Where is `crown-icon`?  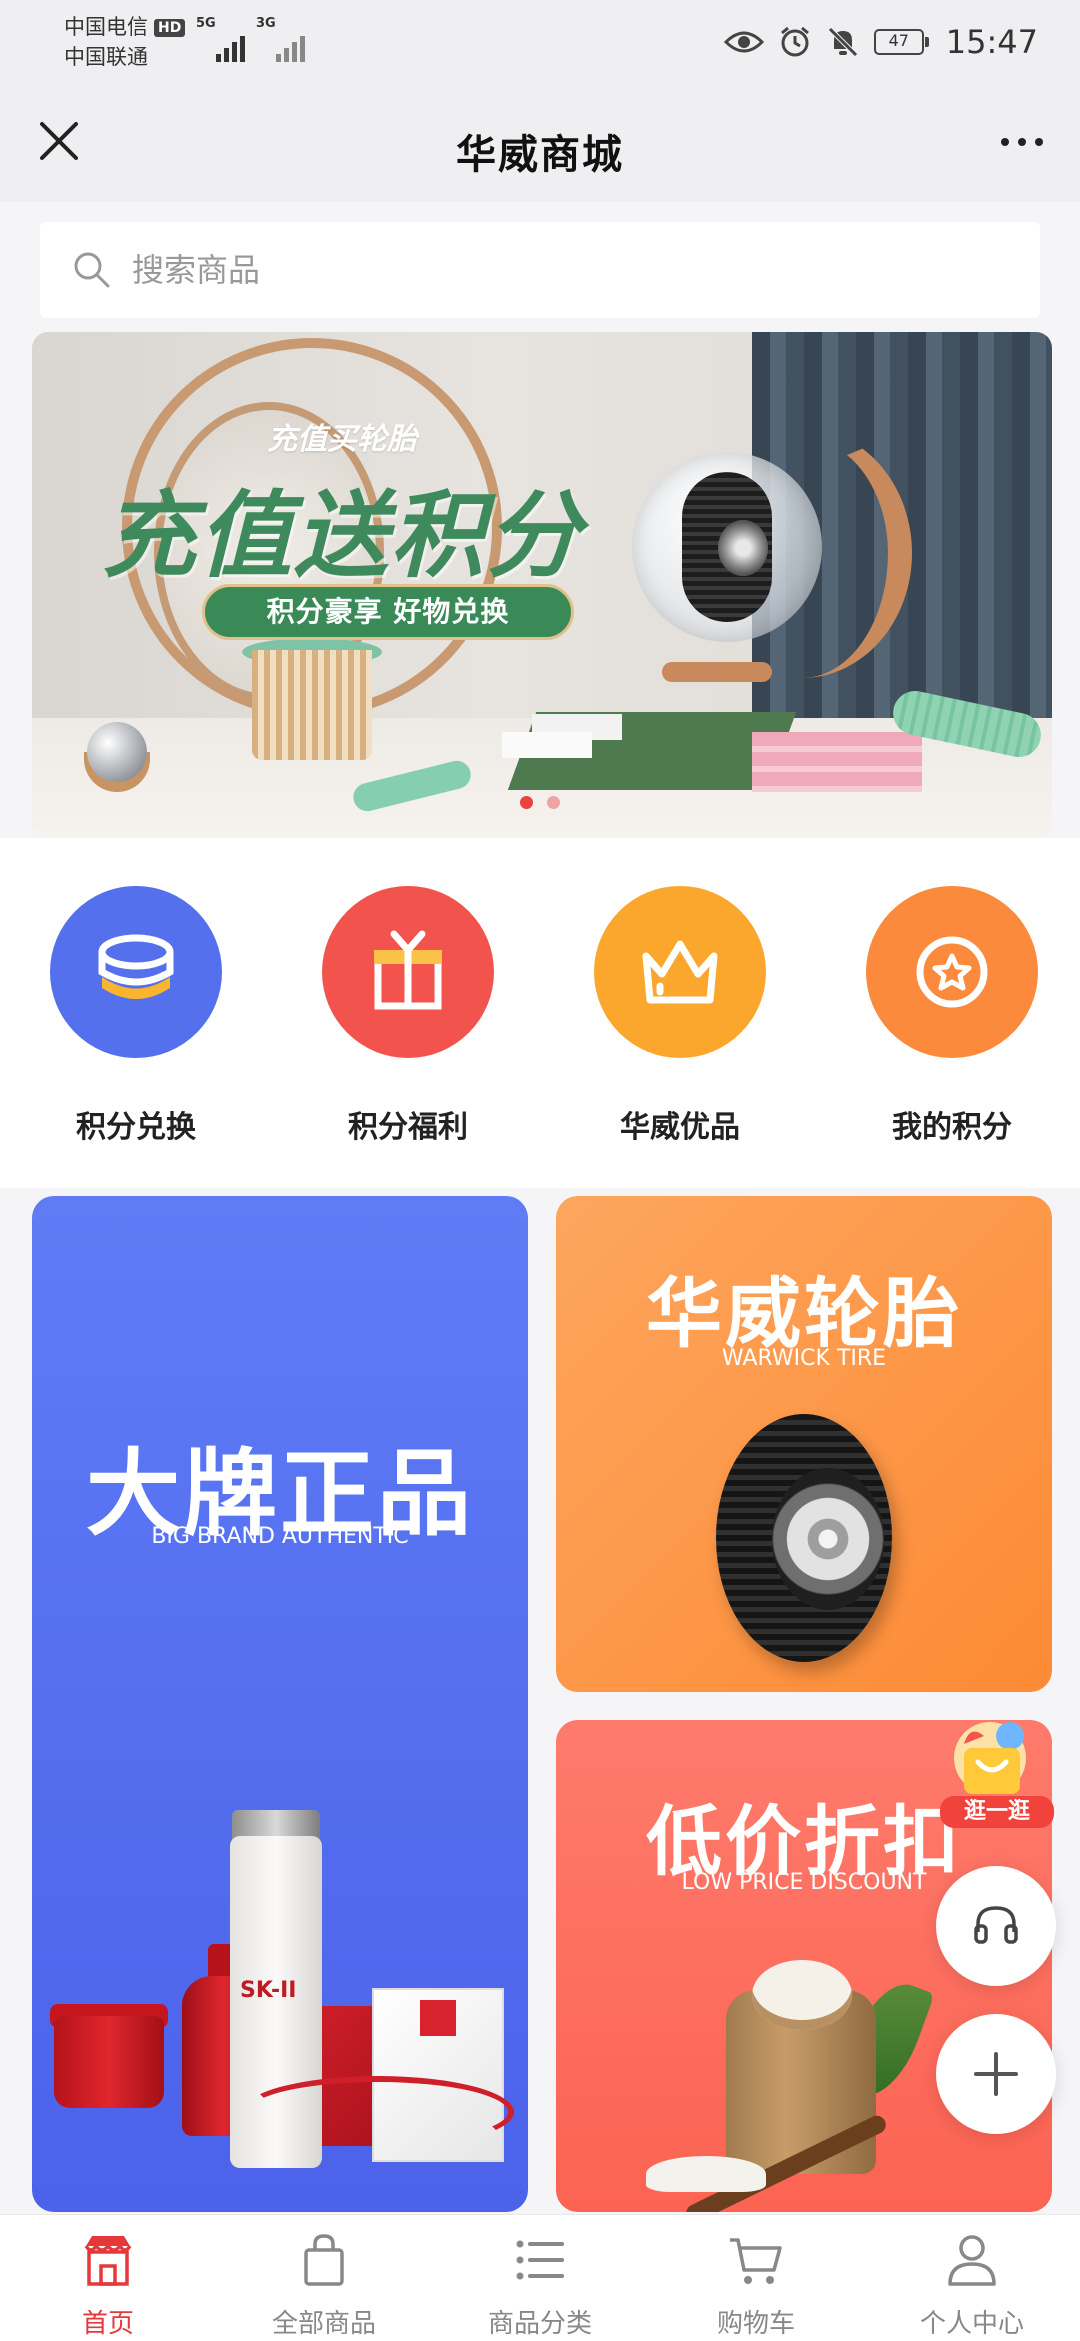 crown-icon is located at coordinates (680, 972).